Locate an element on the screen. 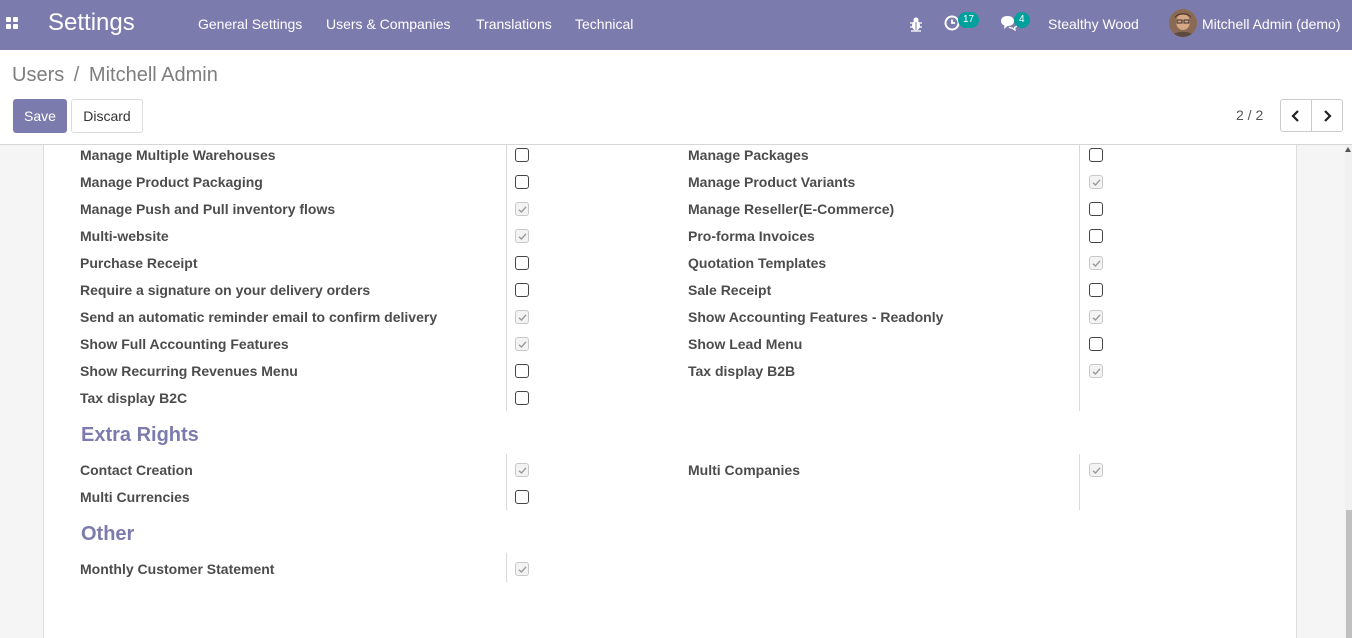  field-label: Manage Product Packaging is located at coordinates (171, 182).